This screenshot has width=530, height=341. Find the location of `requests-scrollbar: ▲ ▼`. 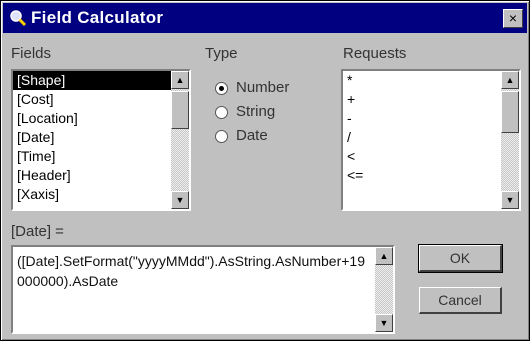

requests-scrollbar: ▲ ▼ is located at coordinates (510, 140).